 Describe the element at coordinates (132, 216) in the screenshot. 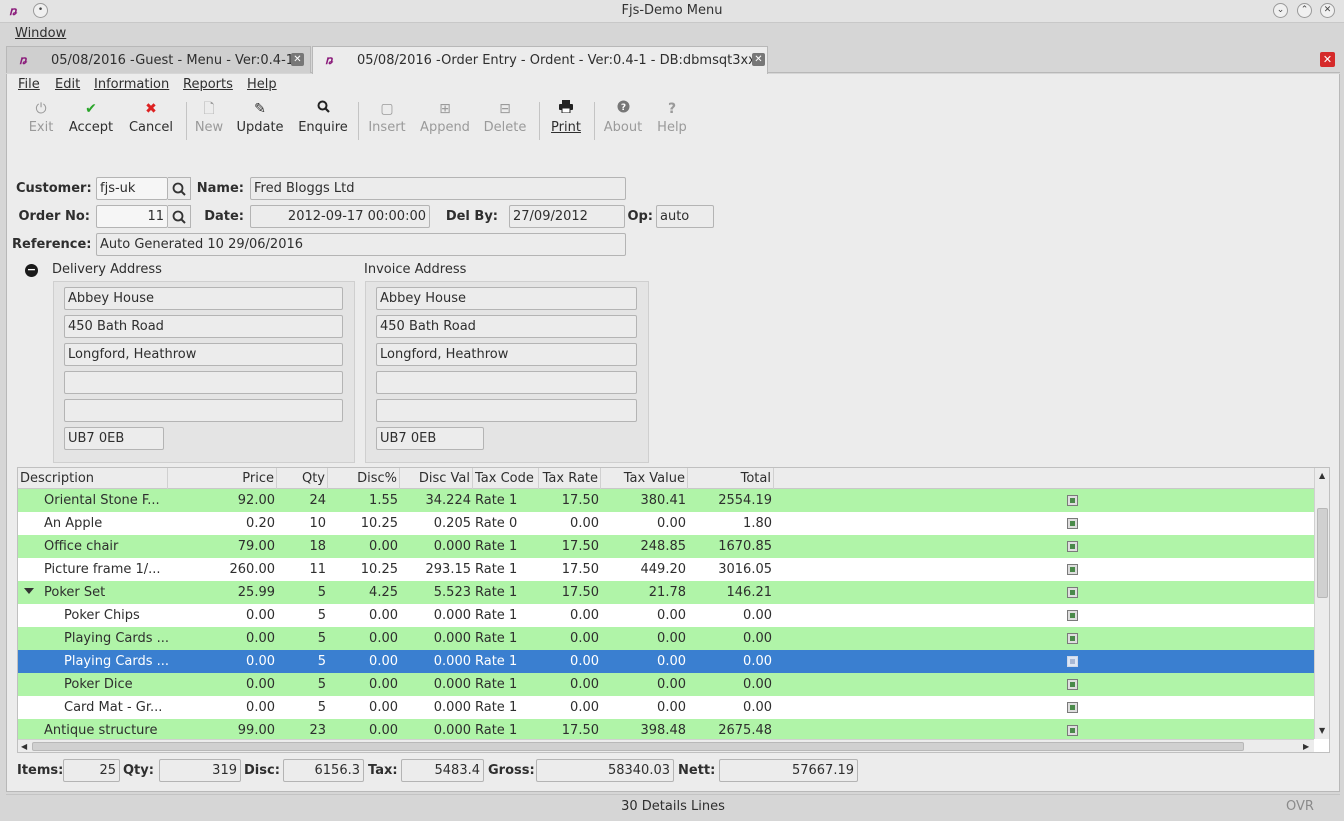

I see `order-no-field: 11` at that location.